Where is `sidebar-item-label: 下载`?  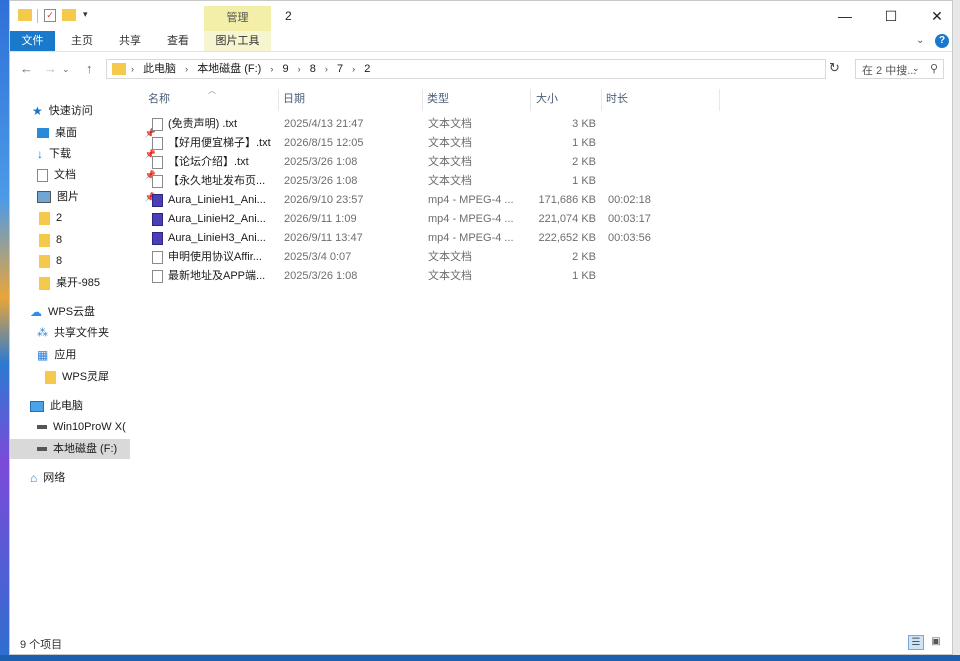 sidebar-item-label: 下载 is located at coordinates (60, 154).